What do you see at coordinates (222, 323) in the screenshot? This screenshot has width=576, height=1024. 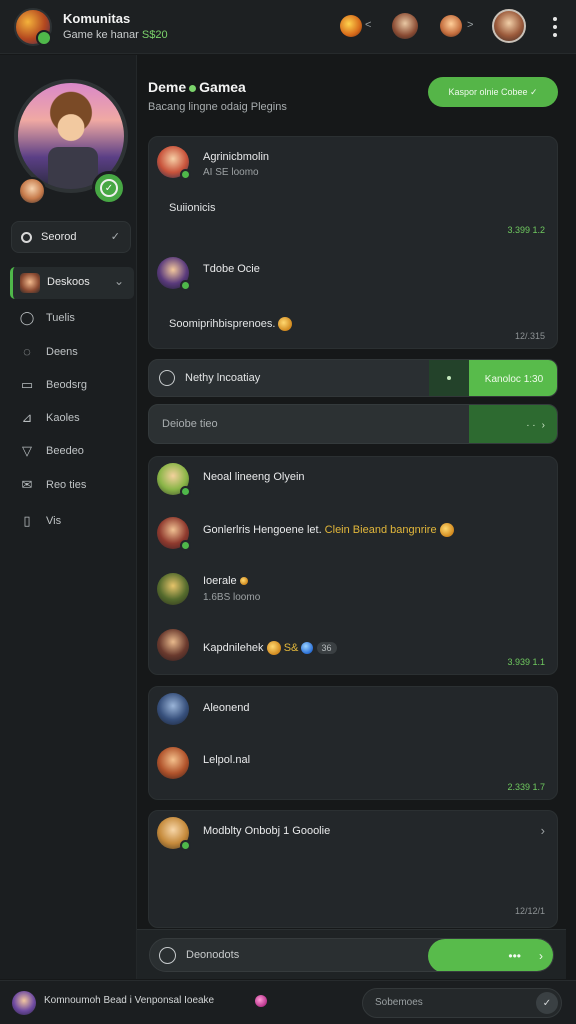 I see `message-text-body: Soomiprihbisprenoes.` at bounding box center [222, 323].